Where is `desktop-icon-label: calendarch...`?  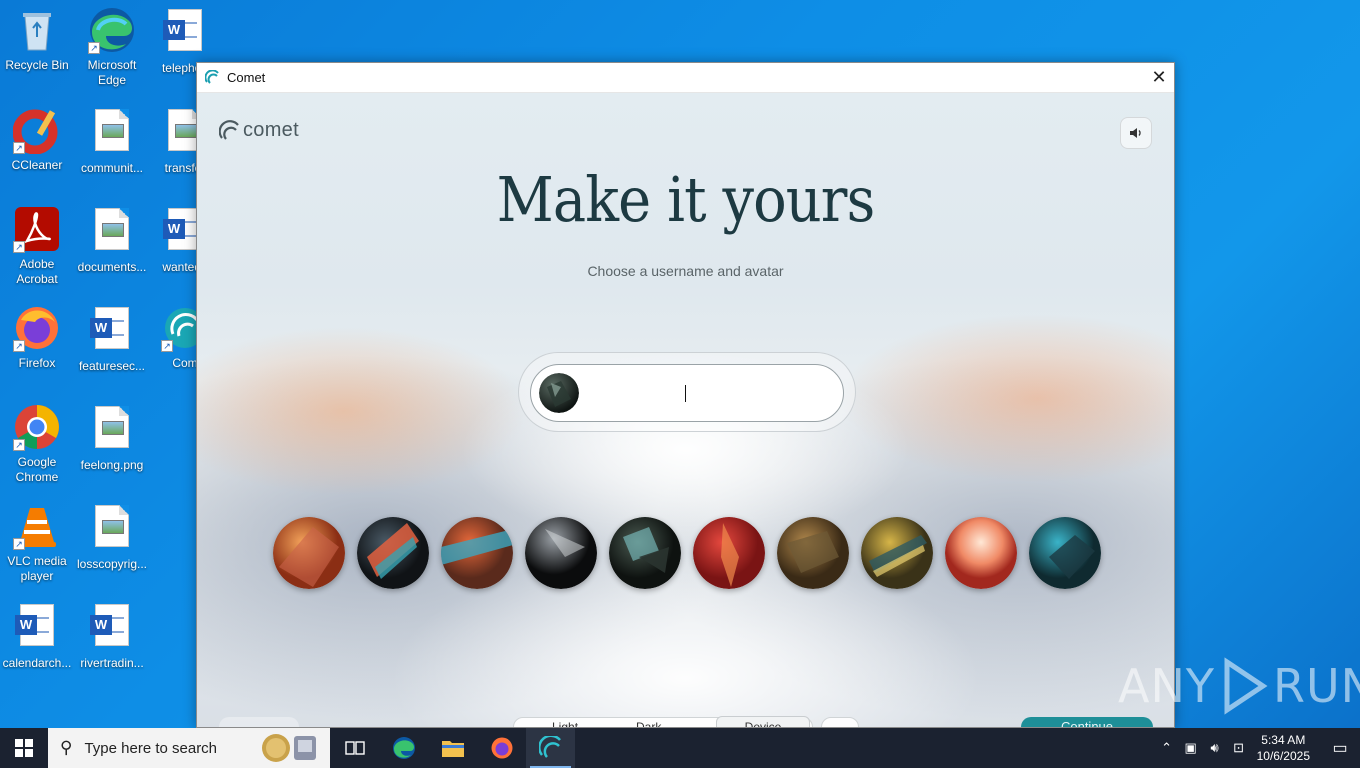
desktop-icon-label: calendarch... is located at coordinates (37, 663).